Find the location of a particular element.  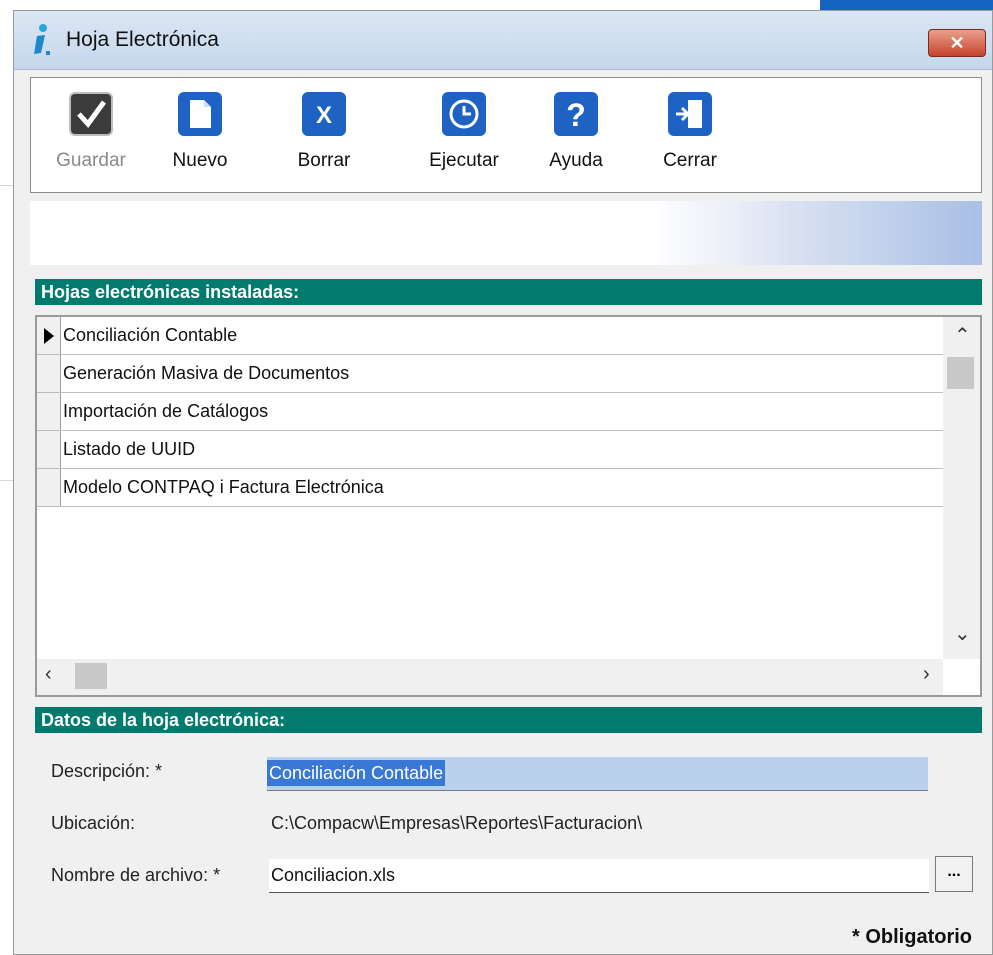

current-row-arrow-icon is located at coordinates (49, 336).